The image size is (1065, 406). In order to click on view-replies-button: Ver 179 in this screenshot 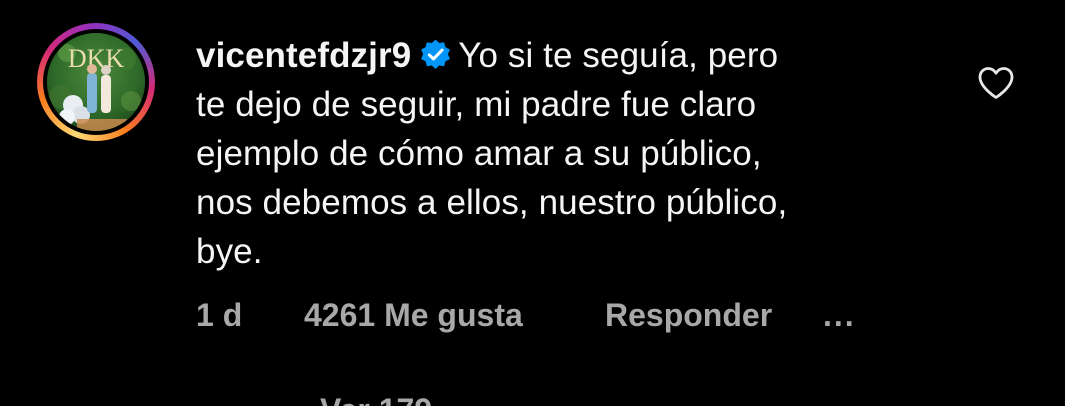, I will do `click(376, 400)`.